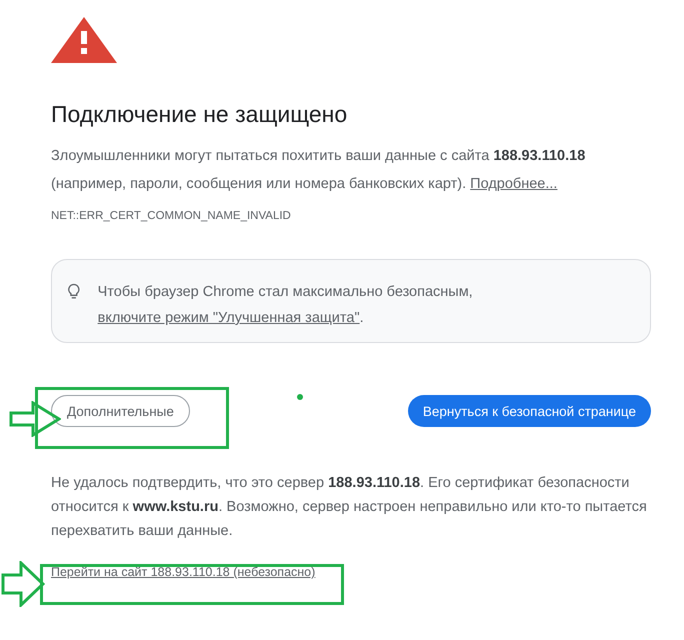 The height and width of the screenshot is (640, 684). Describe the element at coordinates (171, 216) in the screenshot. I see `error-code: NET::ERR_CERT_COMMON_NAME_INVALID` at that location.